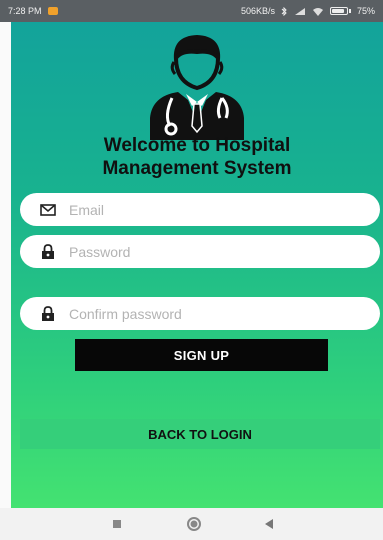  I want to click on network-speed: 506KB/s, so click(257, 11).